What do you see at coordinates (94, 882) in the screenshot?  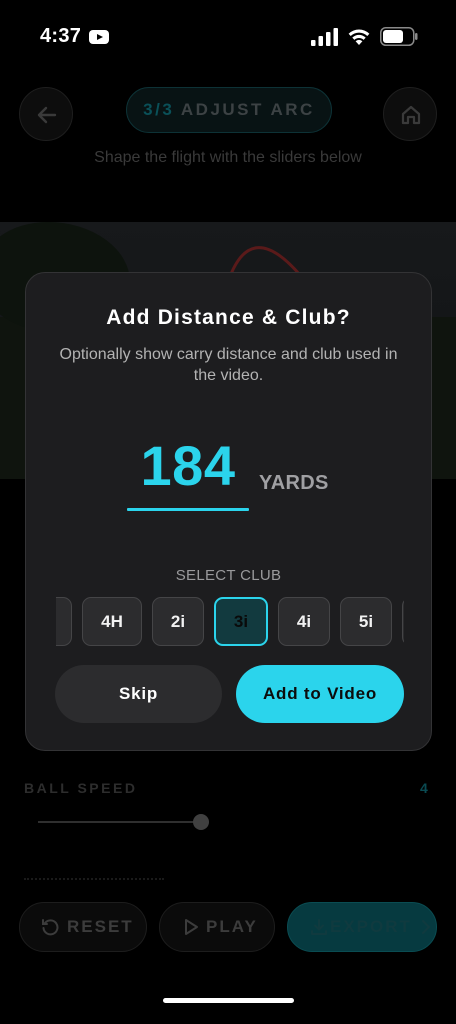 I see `hidden-control-label` at bounding box center [94, 882].